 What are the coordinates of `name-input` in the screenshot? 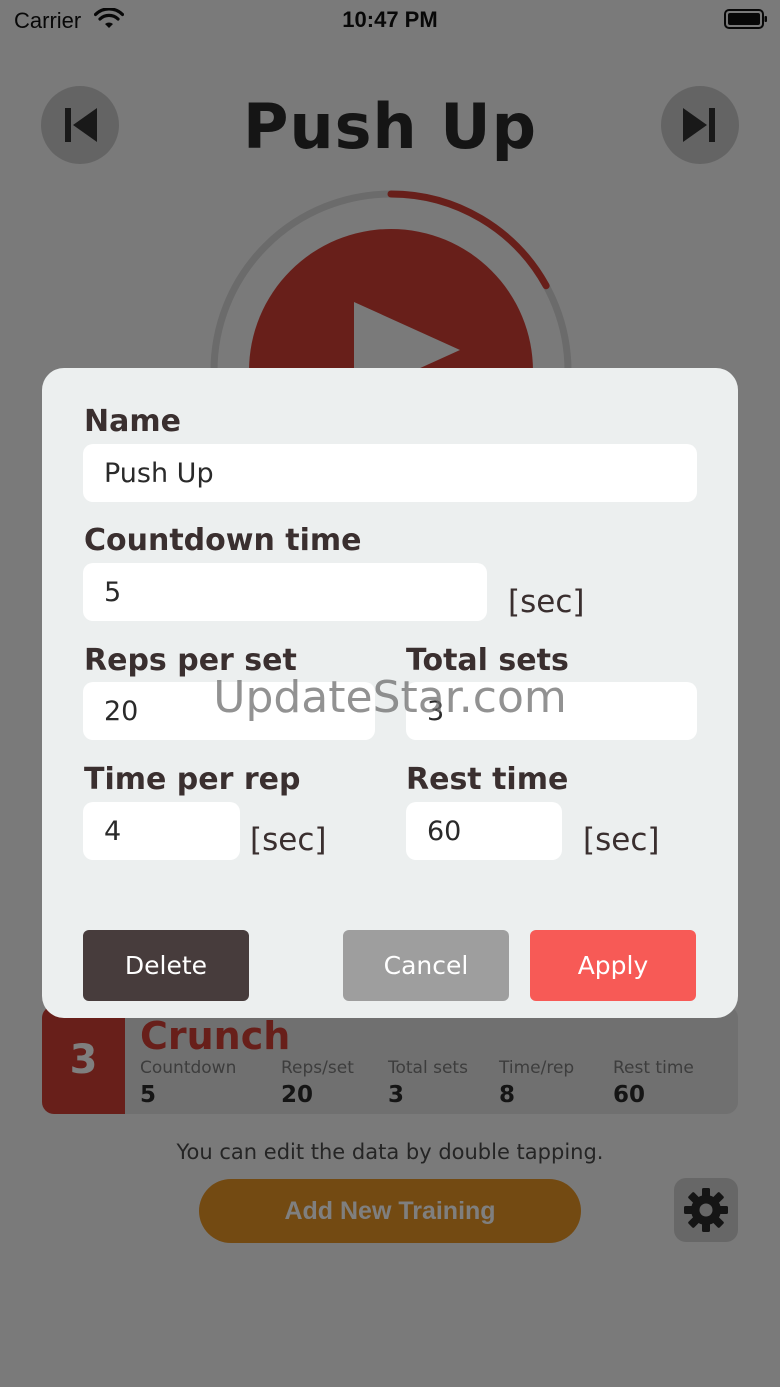 It's located at (390, 473).